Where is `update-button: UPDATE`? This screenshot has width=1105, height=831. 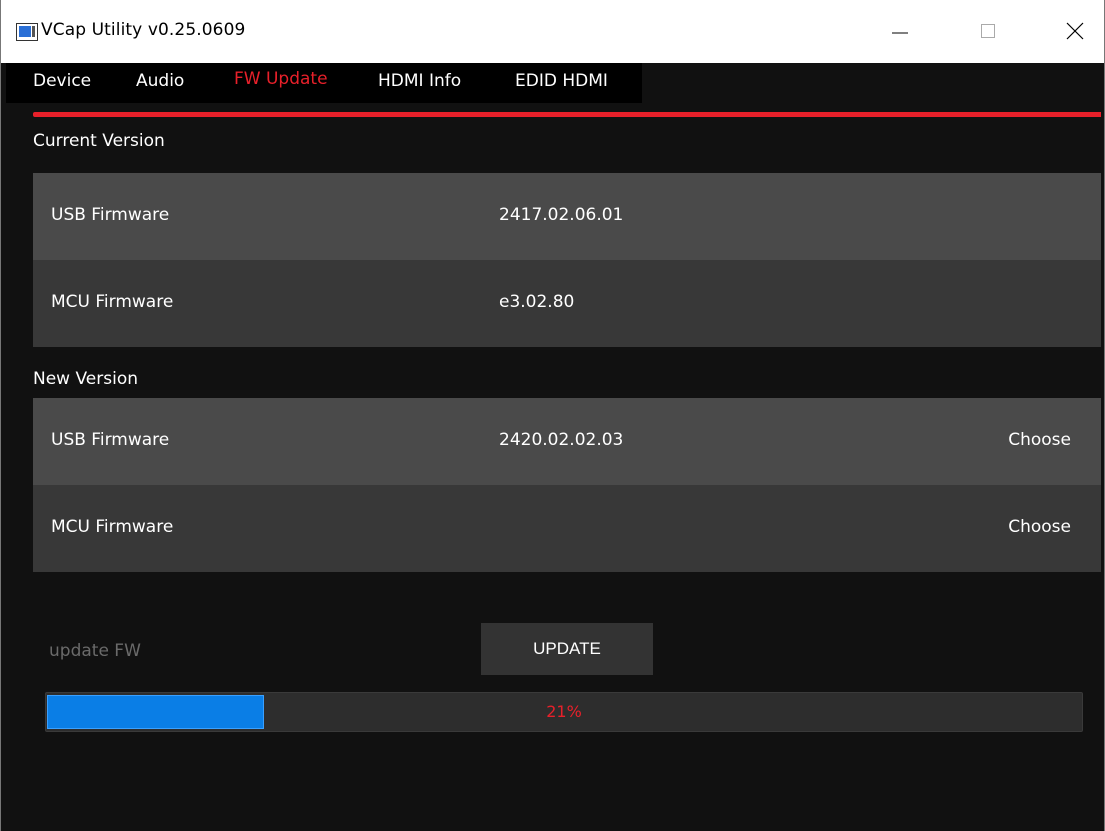
update-button: UPDATE is located at coordinates (567, 649).